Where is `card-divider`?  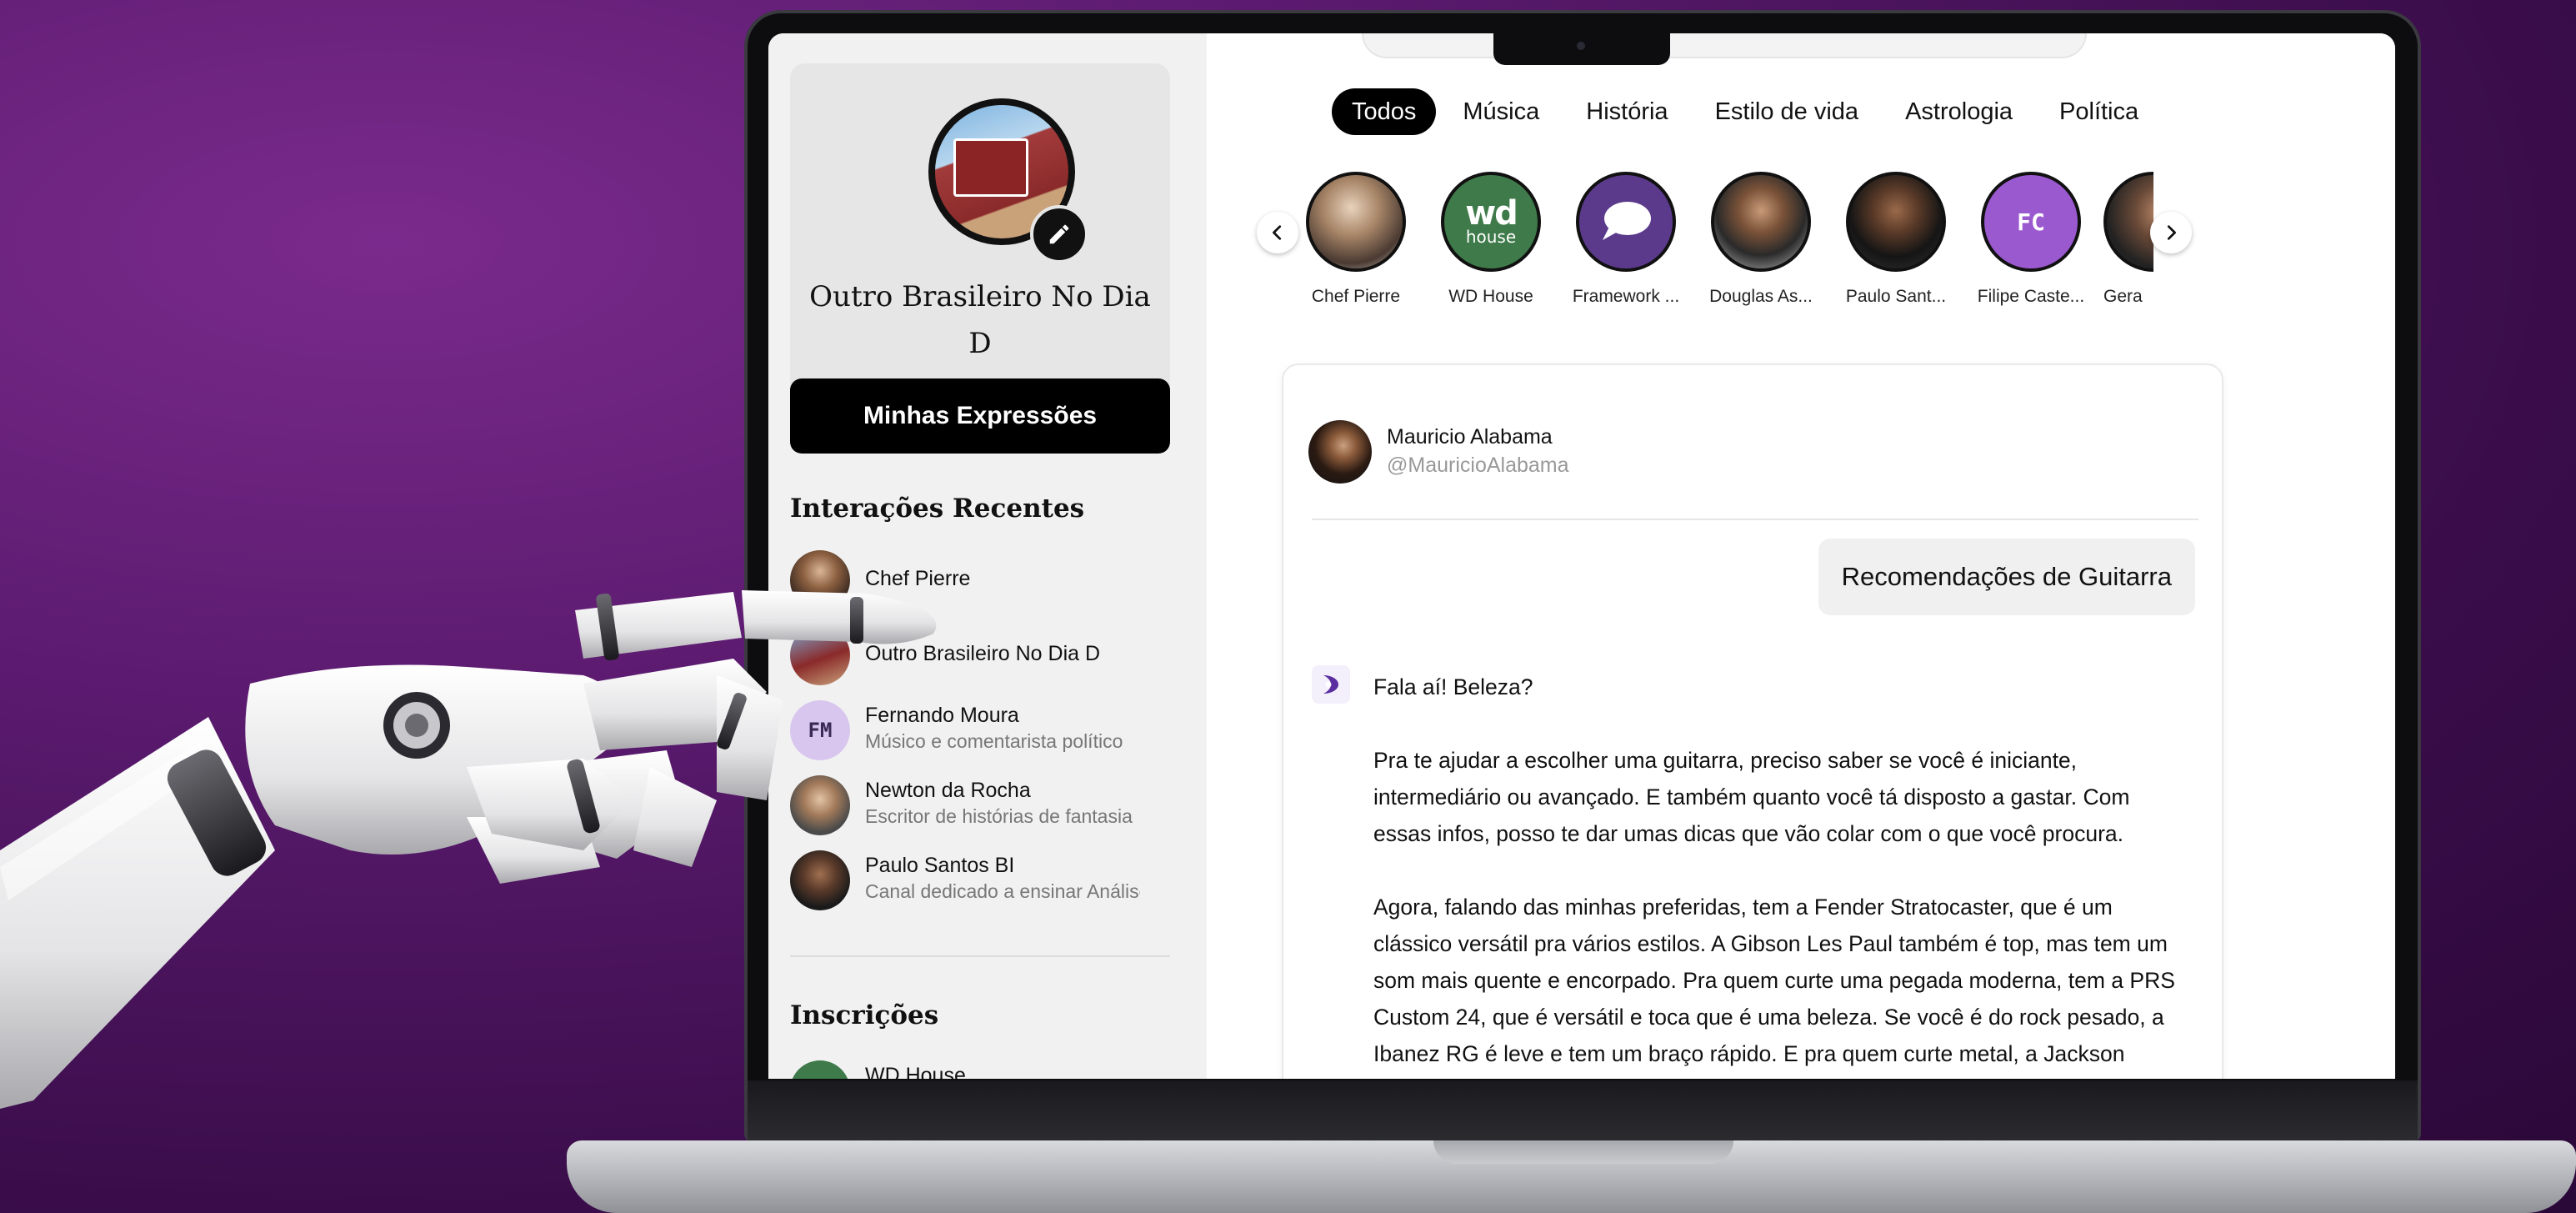
card-divider is located at coordinates (1755, 519).